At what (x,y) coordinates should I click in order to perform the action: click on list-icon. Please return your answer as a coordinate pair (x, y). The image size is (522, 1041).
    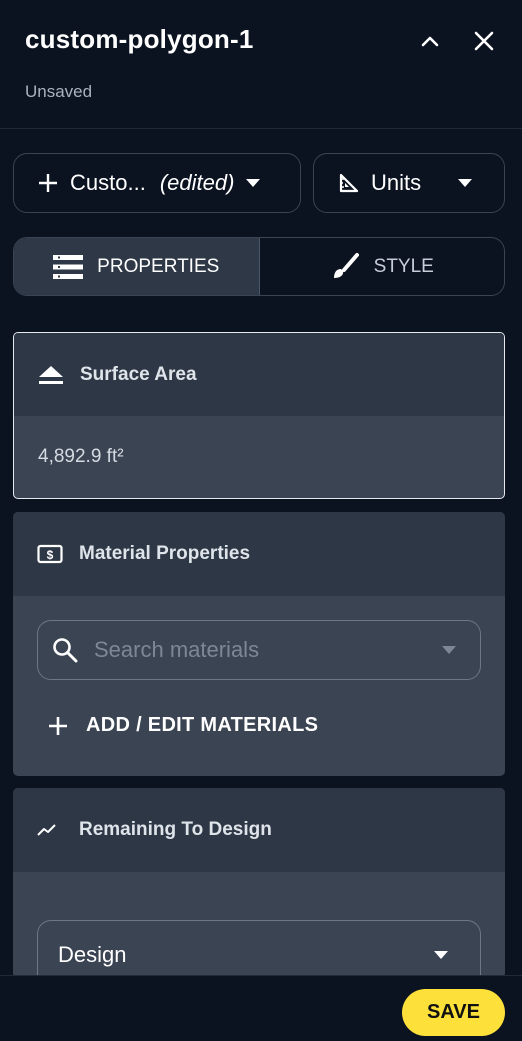
    Looking at the image, I should click on (68, 266).